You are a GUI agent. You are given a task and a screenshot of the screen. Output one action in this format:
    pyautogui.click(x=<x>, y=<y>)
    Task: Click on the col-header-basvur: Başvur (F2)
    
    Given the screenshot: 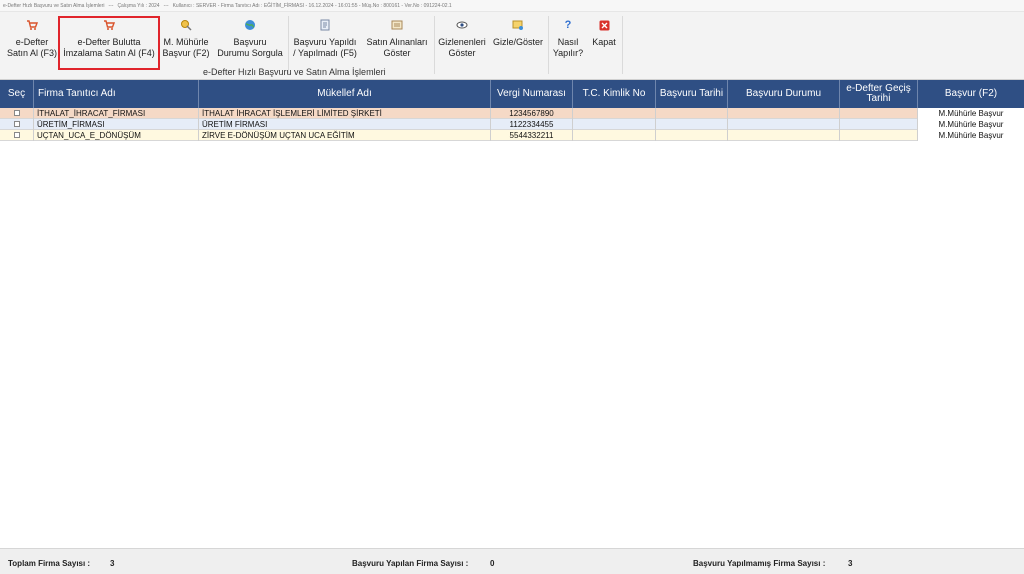 What is the action you would take?
    pyautogui.click(x=971, y=94)
    